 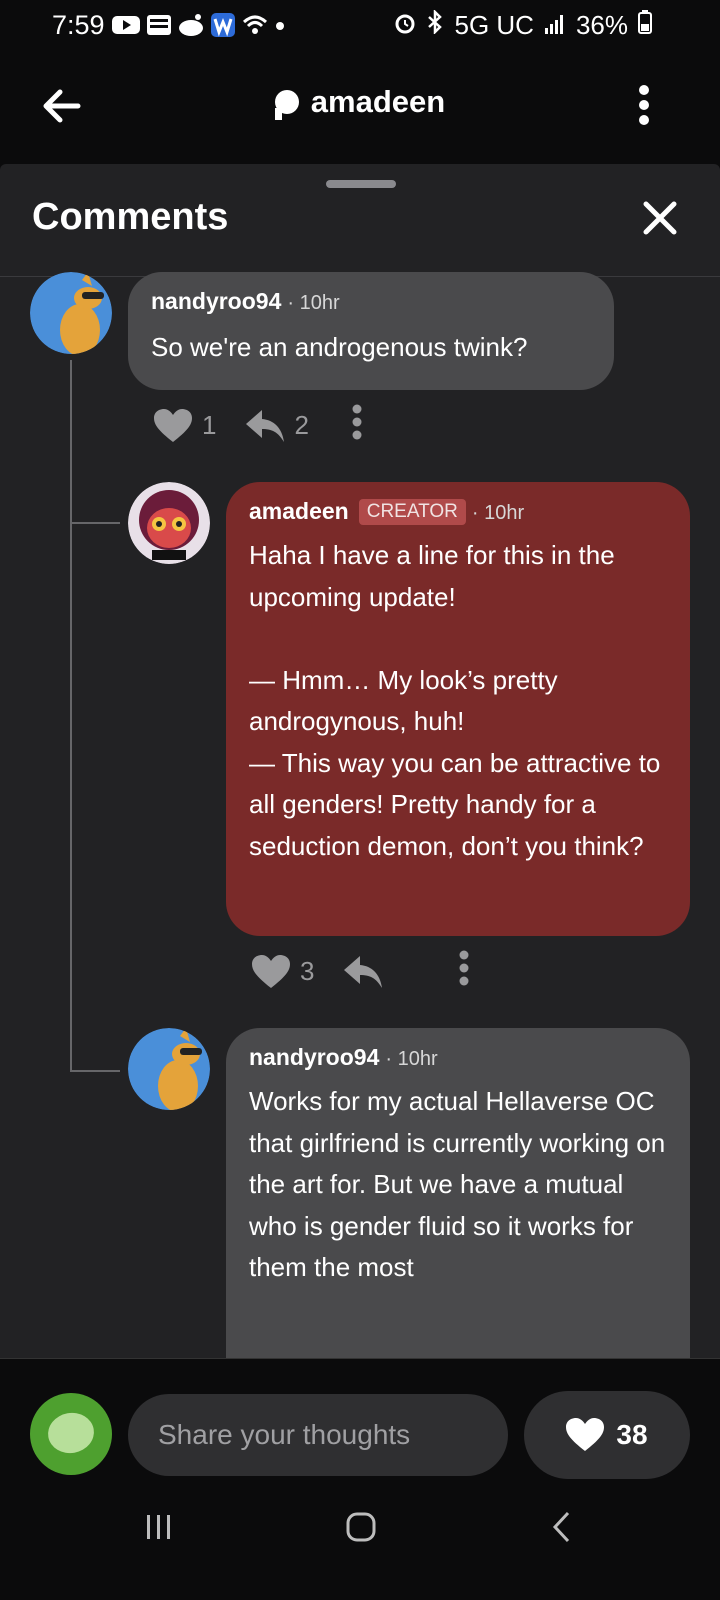 What do you see at coordinates (301, 425) in the screenshot?
I see `reply-count: 2` at bounding box center [301, 425].